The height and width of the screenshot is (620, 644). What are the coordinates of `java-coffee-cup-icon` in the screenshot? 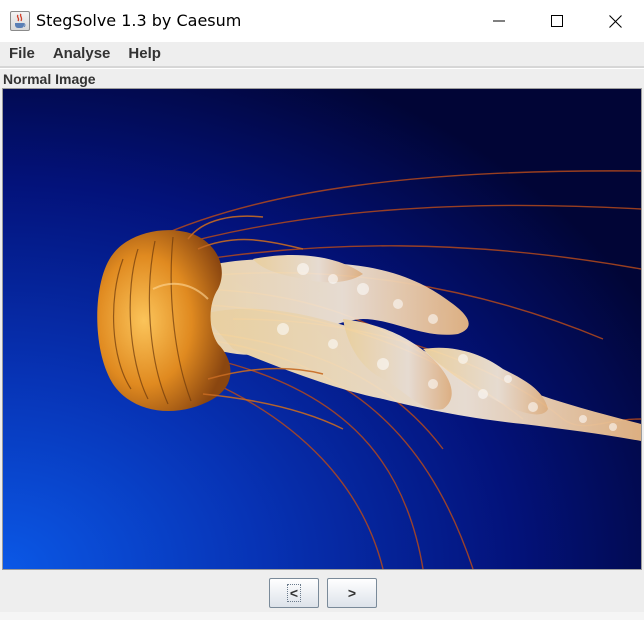 It's located at (20, 21).